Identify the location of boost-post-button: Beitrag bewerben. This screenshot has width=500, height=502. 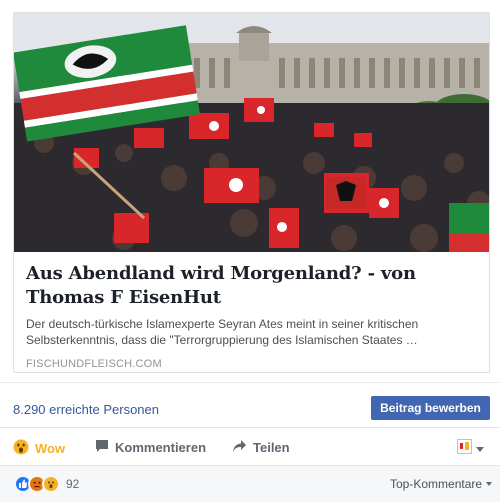
(430, 408).